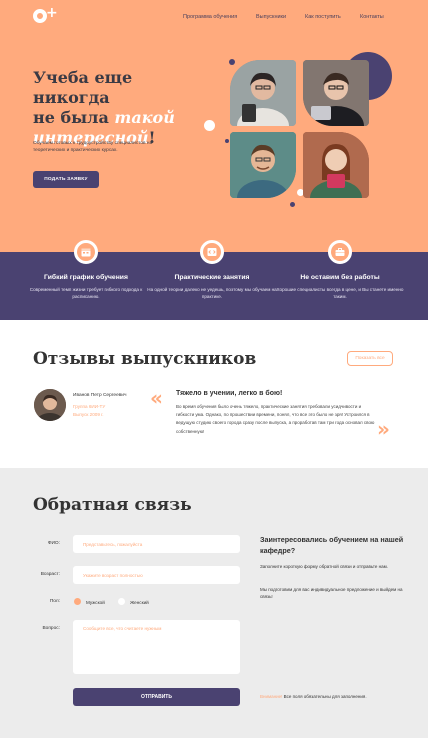 The height and width of the screenshot is (738, 428). I want to click on sex-label: Пол:, so click(54, 601).